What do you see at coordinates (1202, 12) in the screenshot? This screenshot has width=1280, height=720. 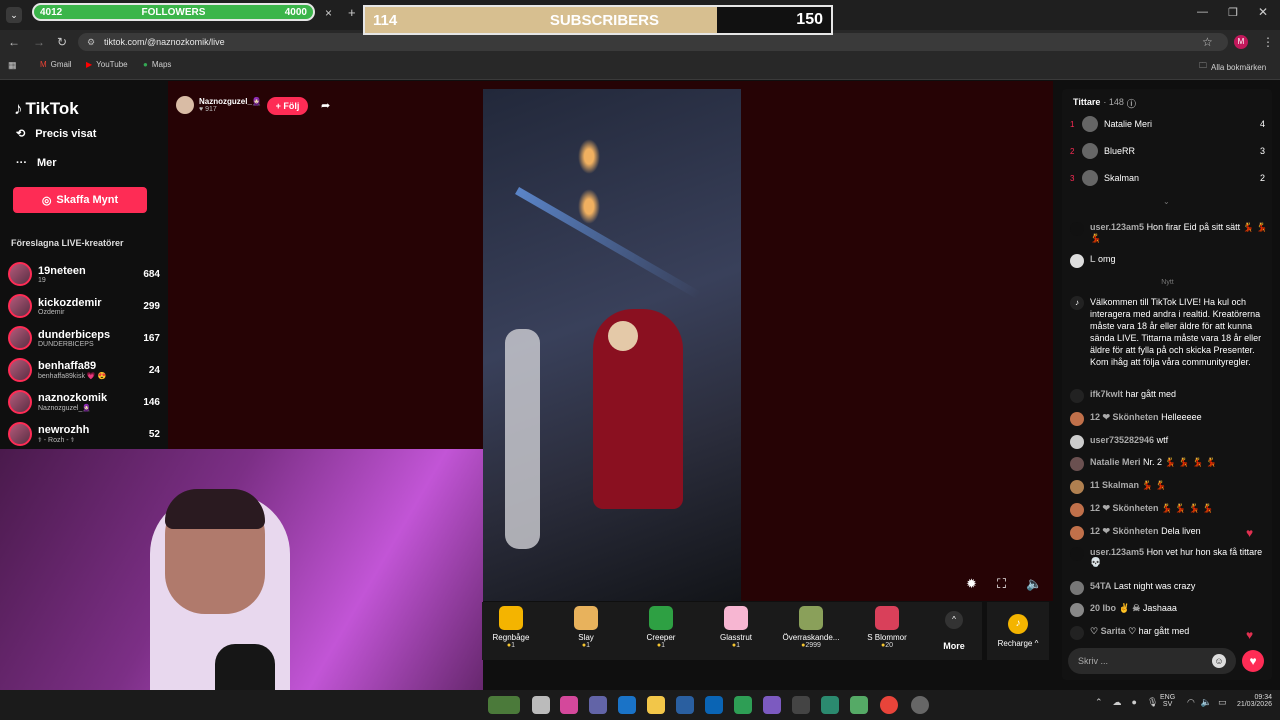 I see `minimize-icon: —` at bounding box center [1202, 12].